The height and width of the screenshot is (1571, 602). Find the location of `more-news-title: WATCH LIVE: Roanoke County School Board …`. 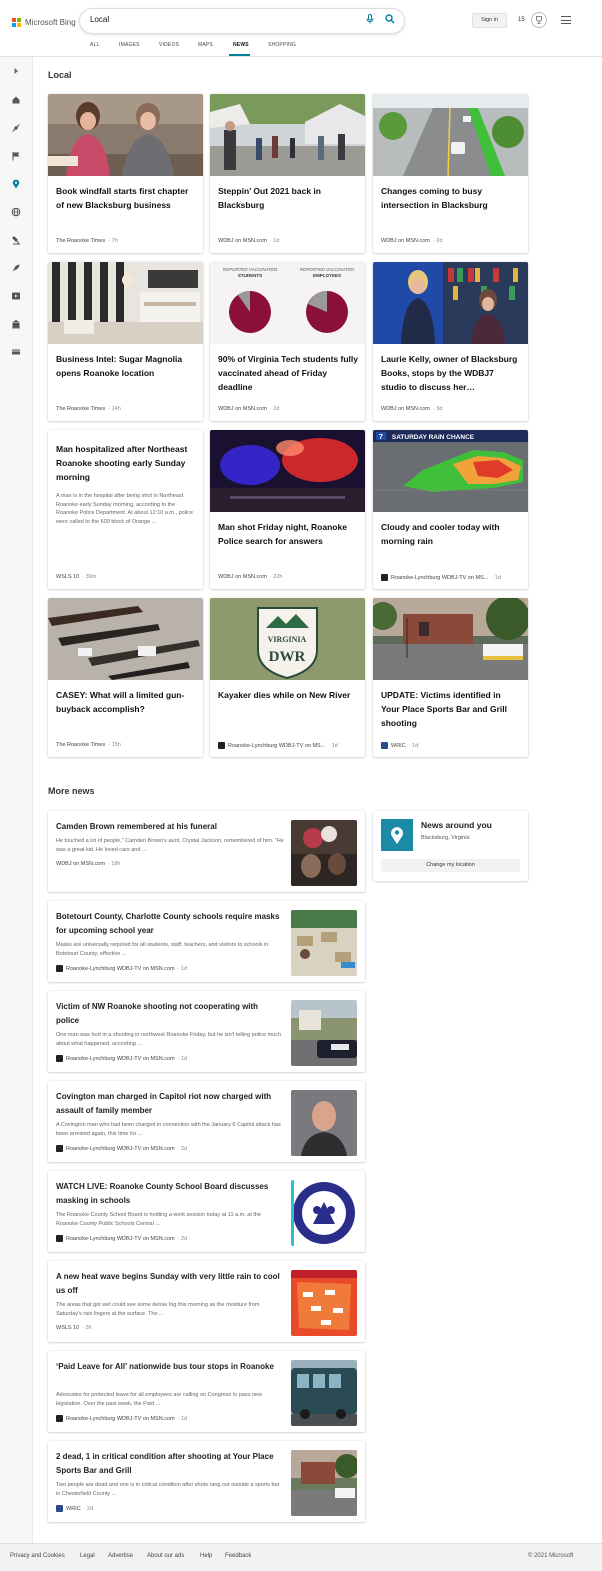

more-news-title: WATCH LIVE: Roanoke County School Board … is located at coordinates (168, 1193).